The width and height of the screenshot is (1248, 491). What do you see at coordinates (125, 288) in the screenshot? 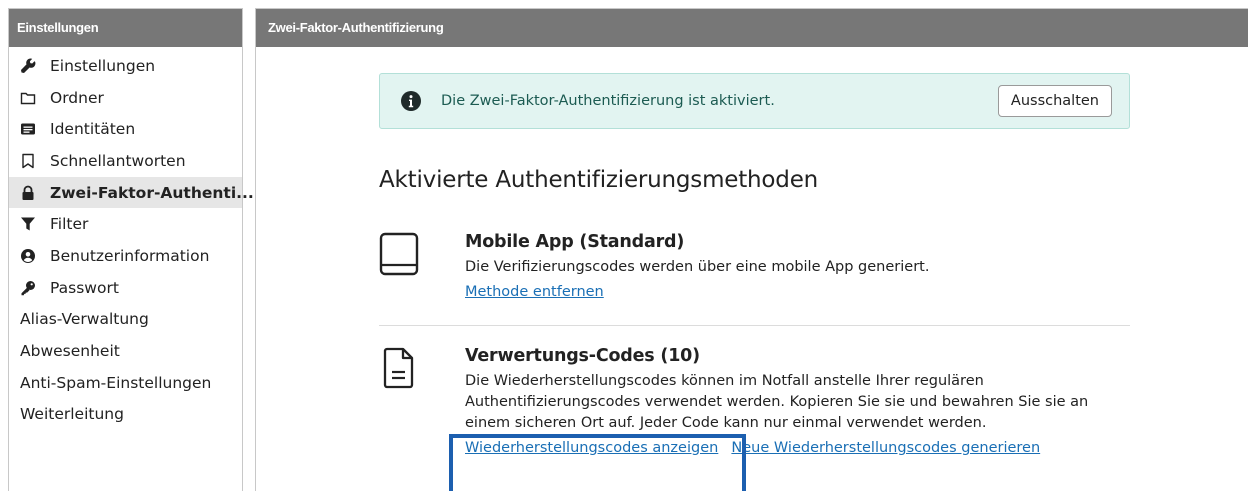
I see `sidebar-item-passwort: Passwort` at bounding box center [125, 288].